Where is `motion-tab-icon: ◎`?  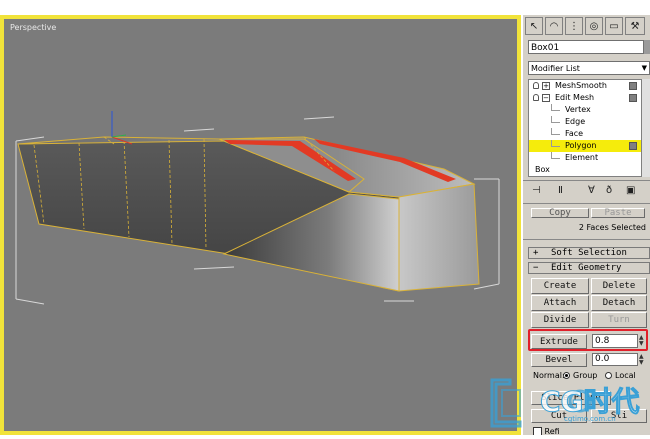 motion-tab-icon: ◎ is located at coordinates (594, 26).